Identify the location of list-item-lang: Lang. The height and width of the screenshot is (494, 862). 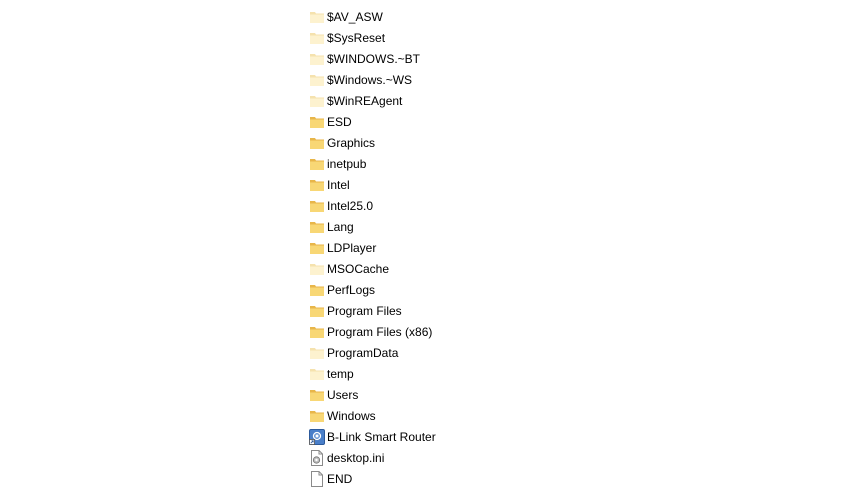
(372, 226).